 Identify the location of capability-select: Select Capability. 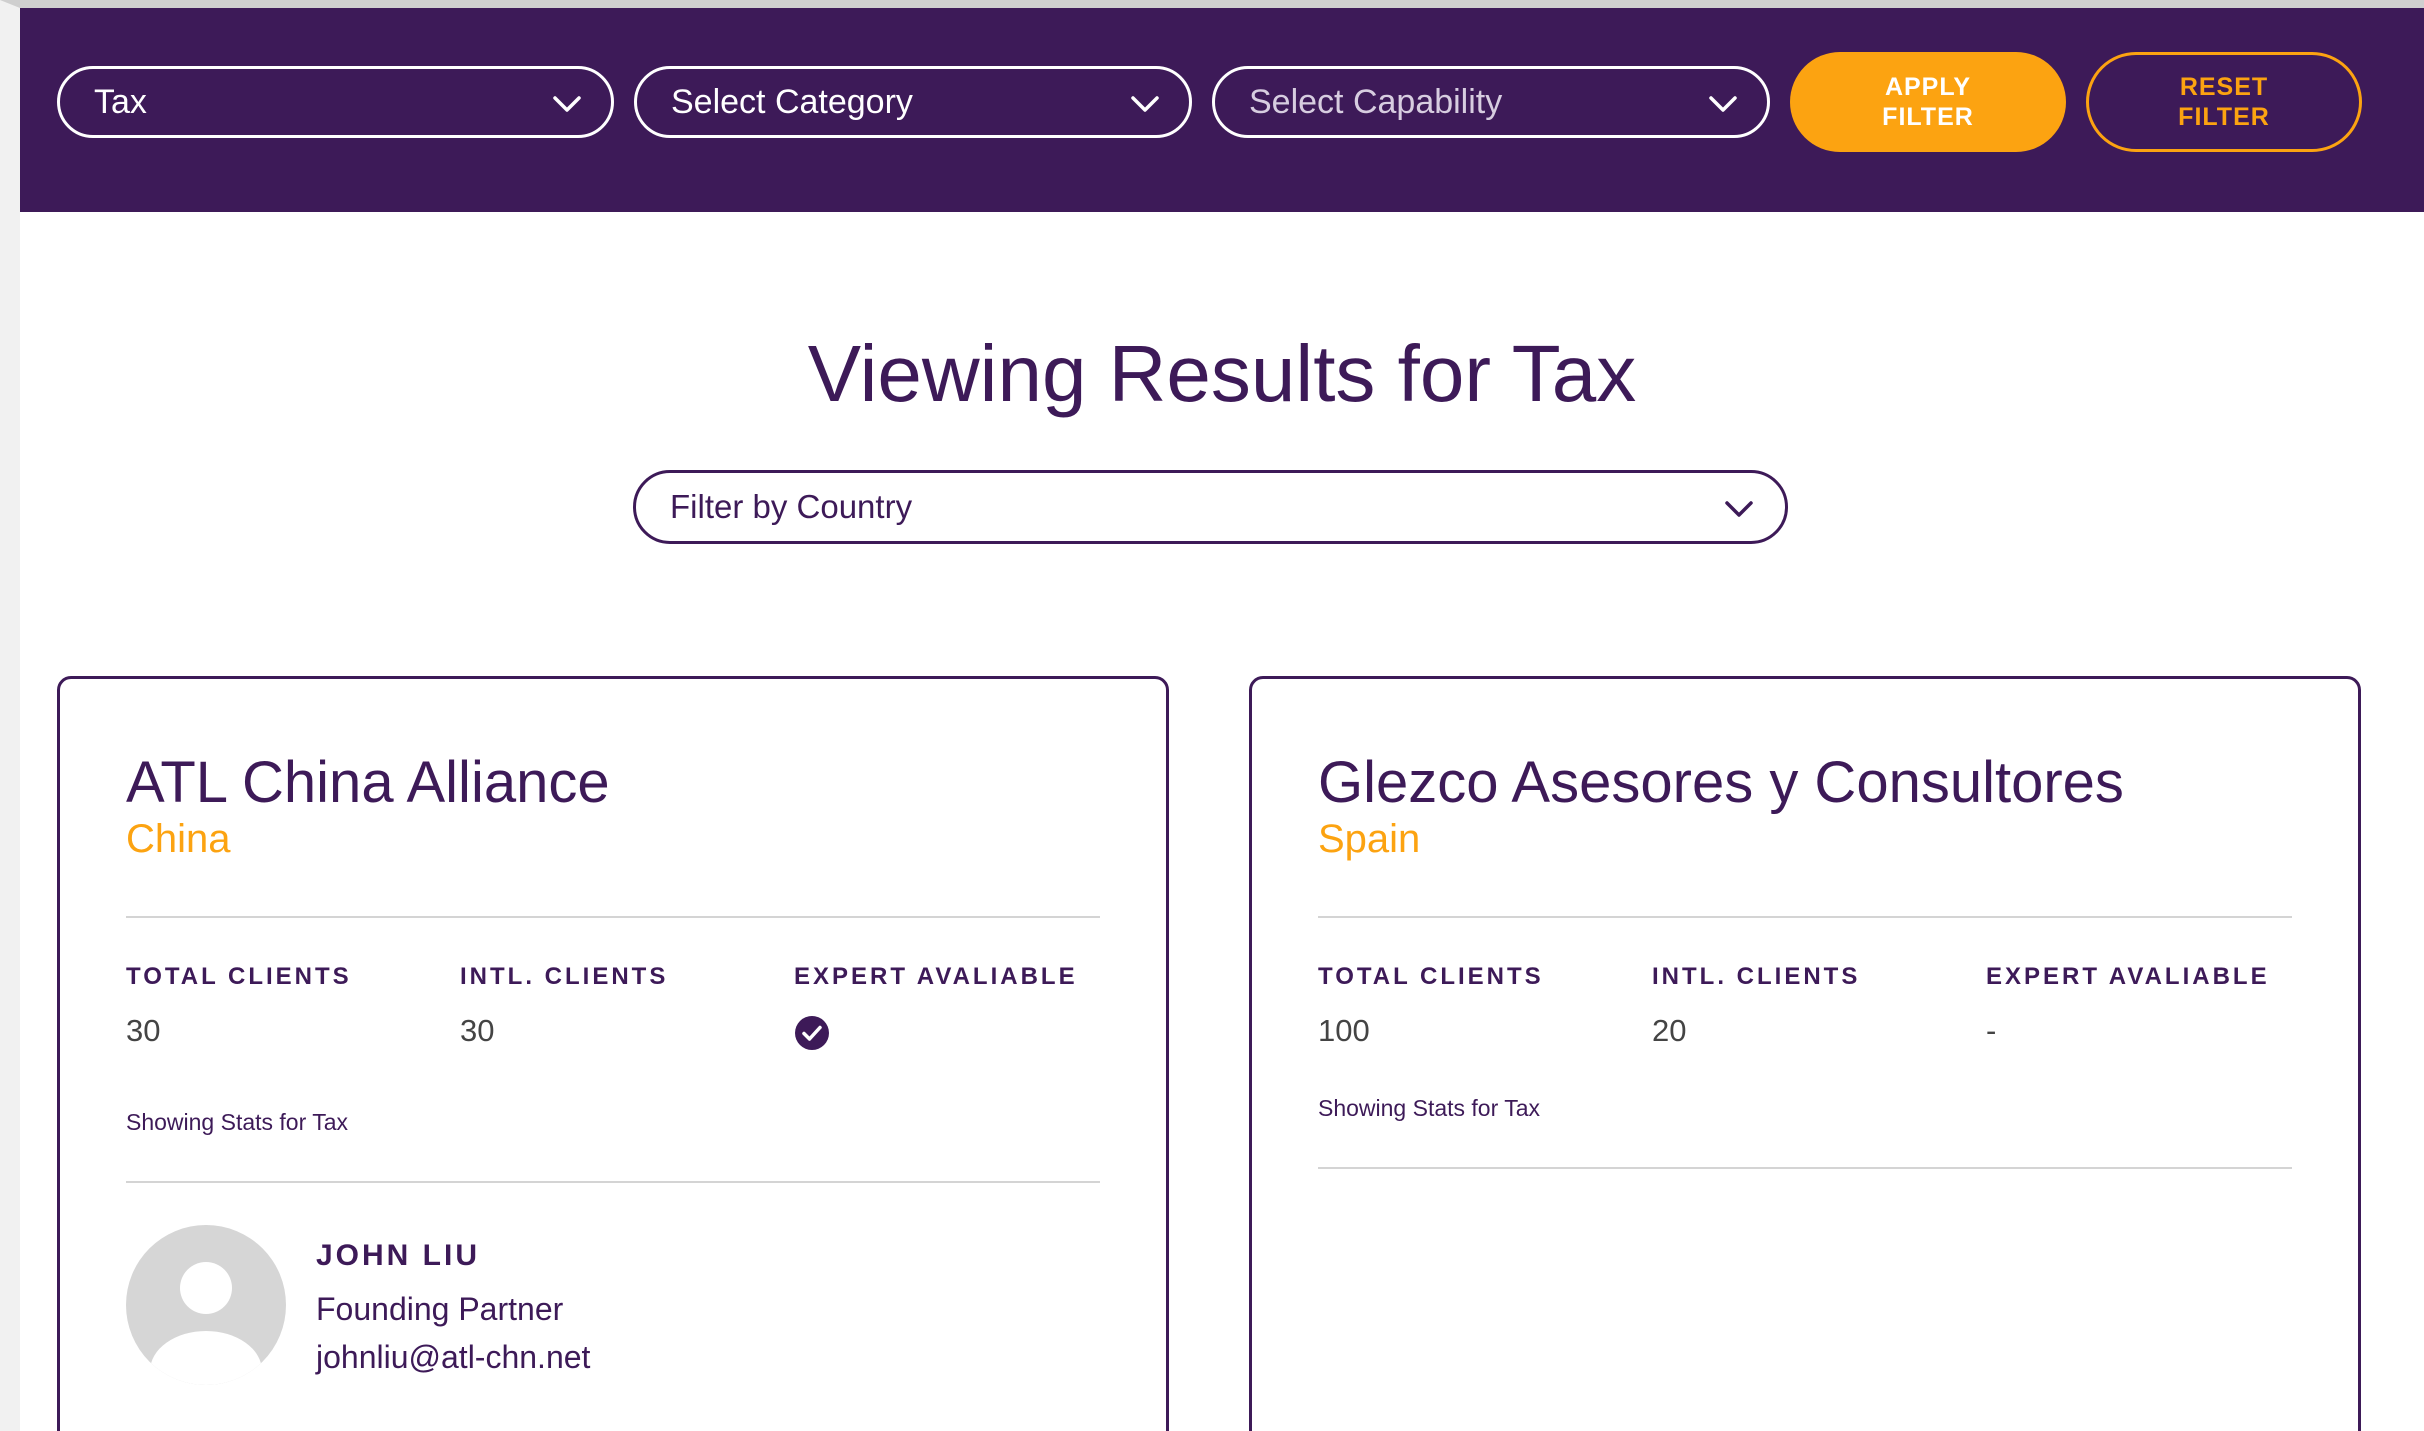
(1491, 102).